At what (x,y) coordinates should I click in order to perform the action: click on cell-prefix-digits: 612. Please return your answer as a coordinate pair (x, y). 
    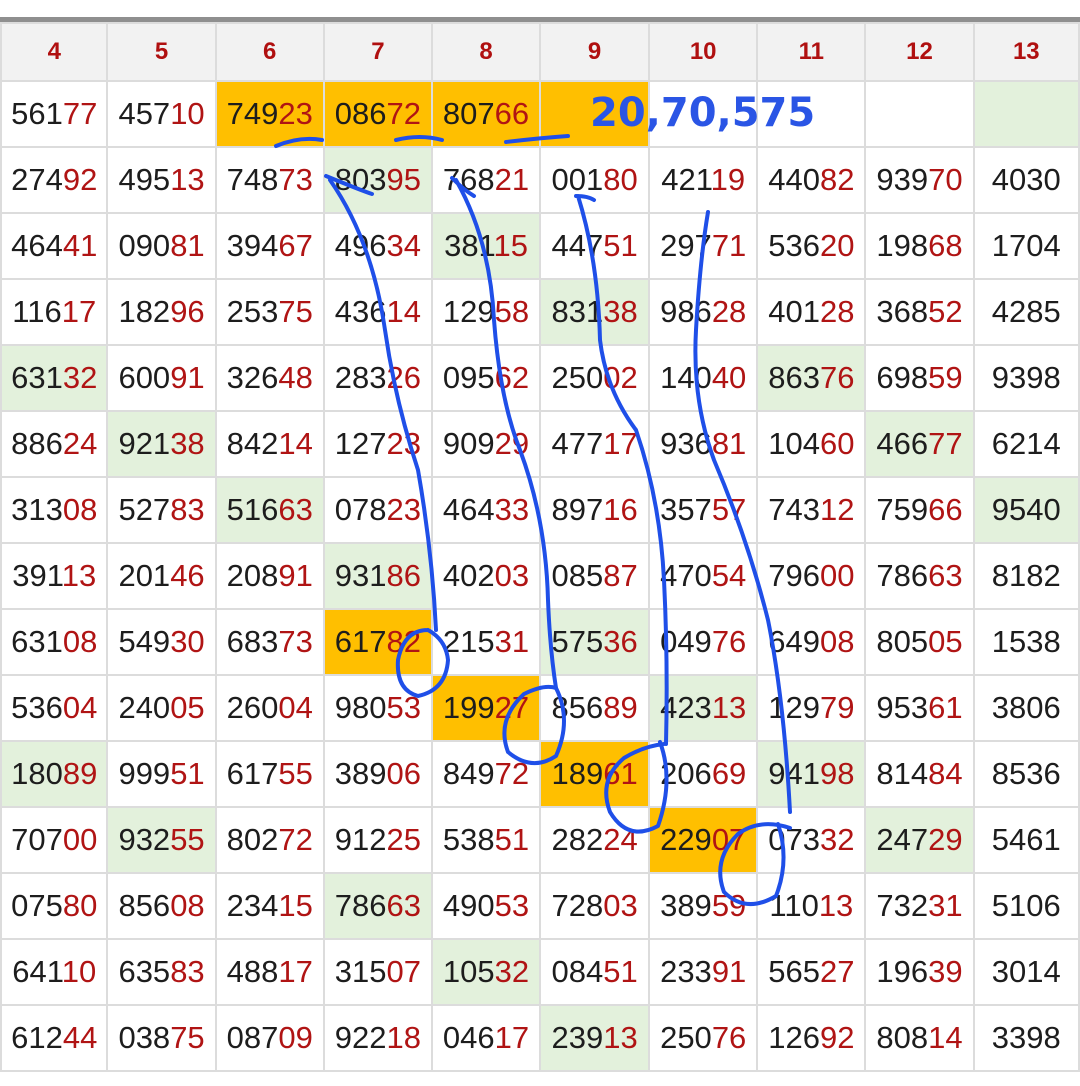
    Looking at the image, I should click on (37, 1037).